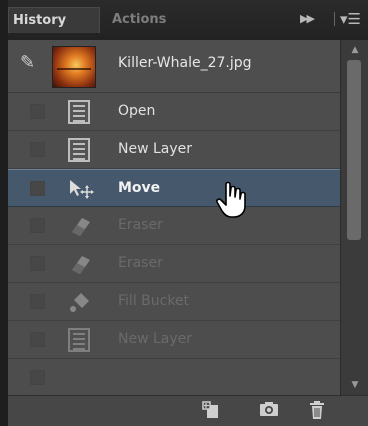 This screenshot has width=368, height=426. What do you see at coordinates (174, 377) in the screenshot?
I see `history-state-row-partial` at bounding box center [174, 377].